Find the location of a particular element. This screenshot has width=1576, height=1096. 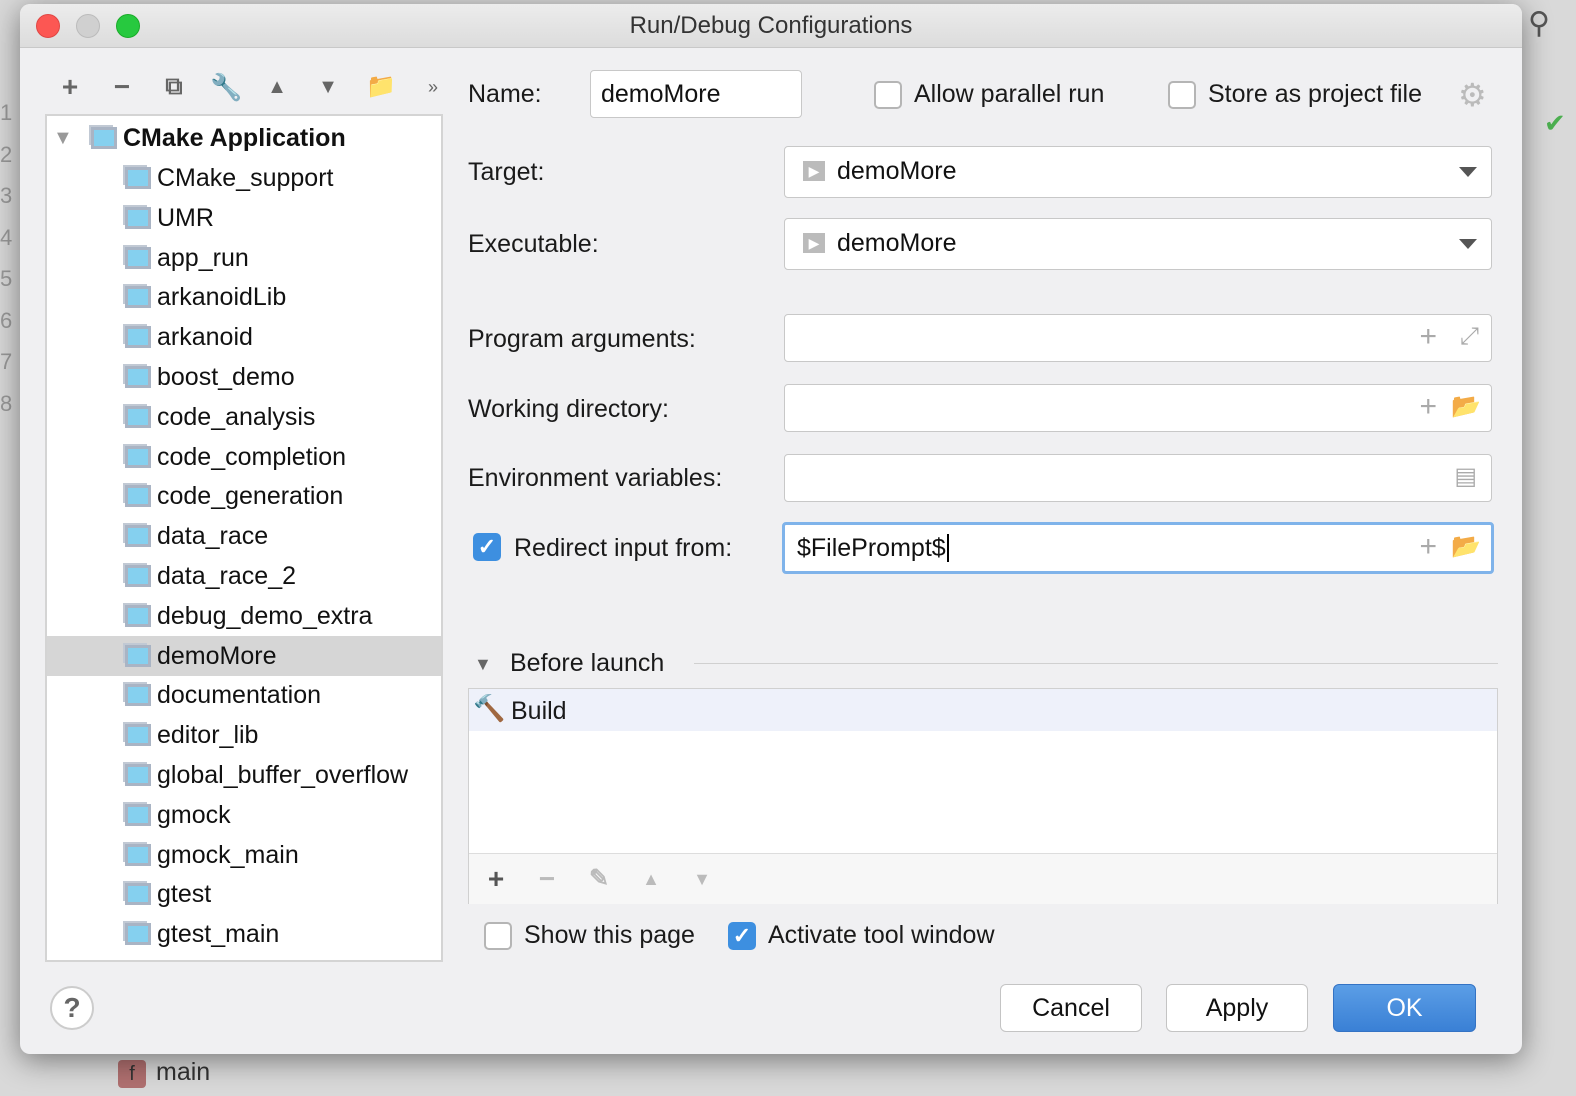

more-icon: » is located at coordinates (433, 87).